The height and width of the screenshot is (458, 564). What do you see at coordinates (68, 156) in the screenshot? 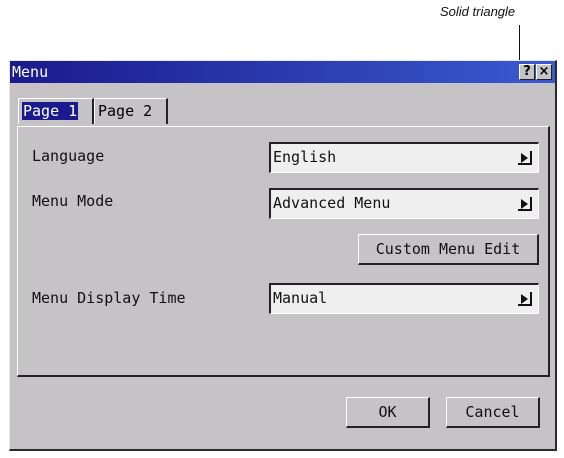
I see `language-label: Language` at bounding box center [68, 156].